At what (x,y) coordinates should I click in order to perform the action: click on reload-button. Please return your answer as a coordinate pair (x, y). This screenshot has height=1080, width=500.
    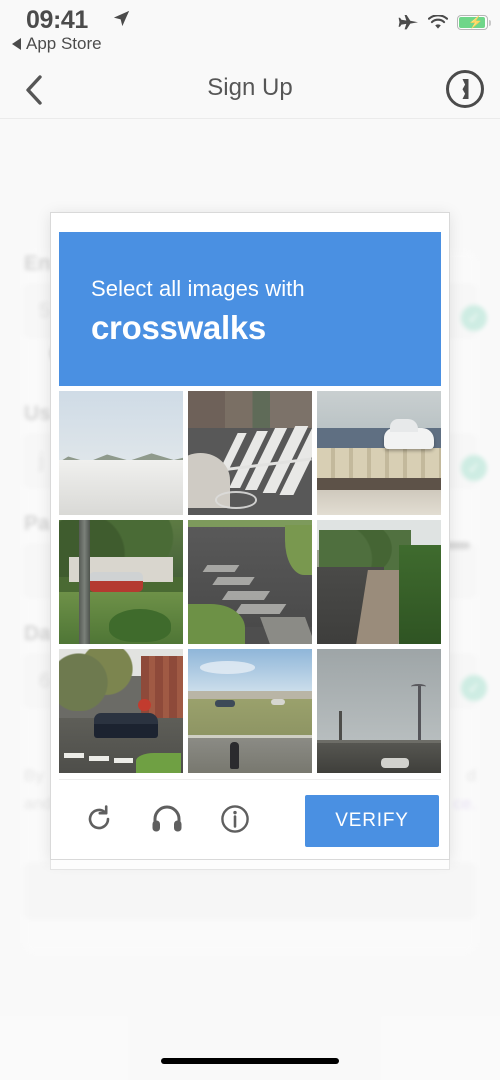
    Looking at the image, I should click on (99, 819).